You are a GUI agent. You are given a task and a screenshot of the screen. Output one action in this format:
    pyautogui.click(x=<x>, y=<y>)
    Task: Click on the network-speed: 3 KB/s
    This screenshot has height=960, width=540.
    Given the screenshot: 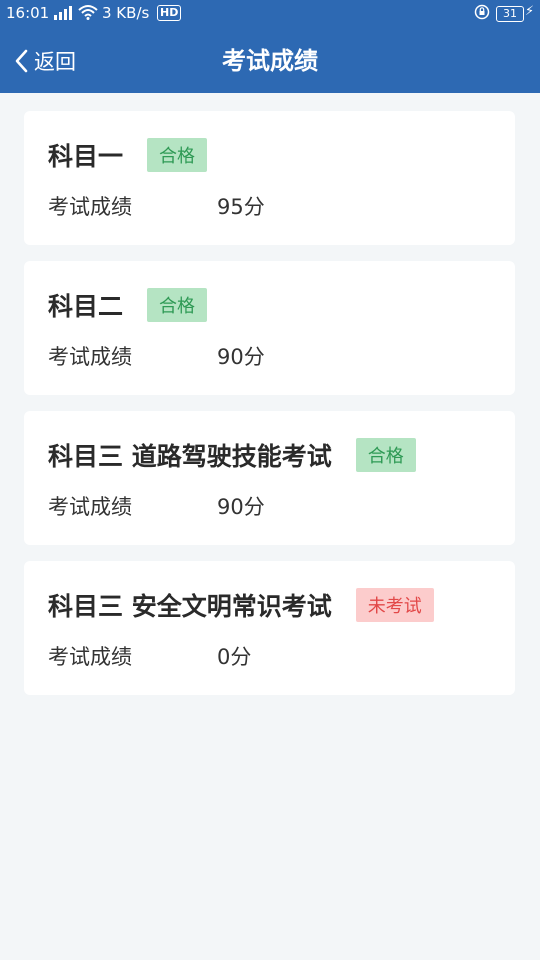 What is the action you would take?
    pyautogui.click(x=126, y=13)
    